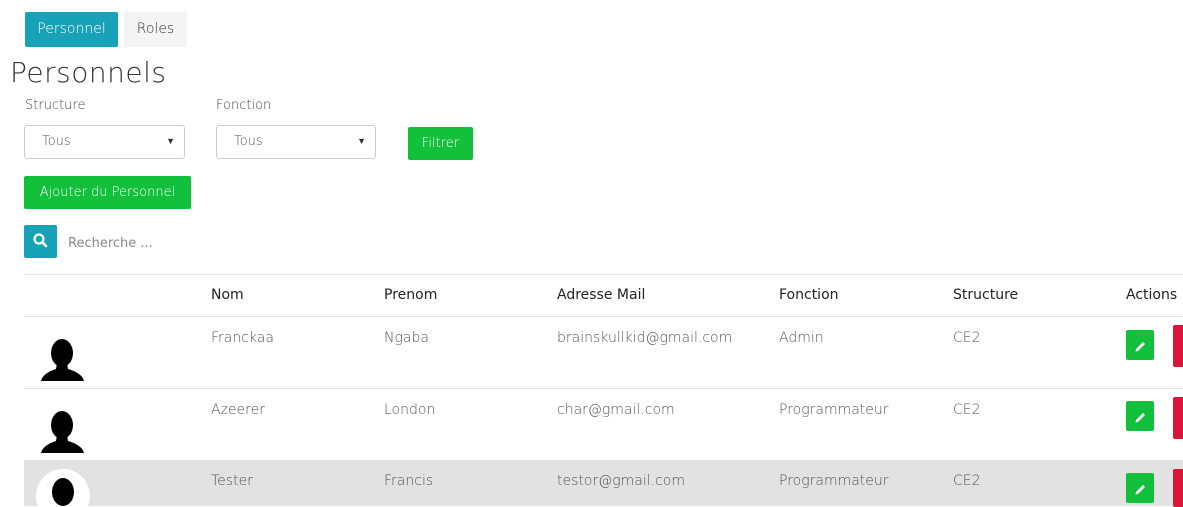 The image size is (1183, 507). I want to click on structure-label: Structure, so click(55, 105).